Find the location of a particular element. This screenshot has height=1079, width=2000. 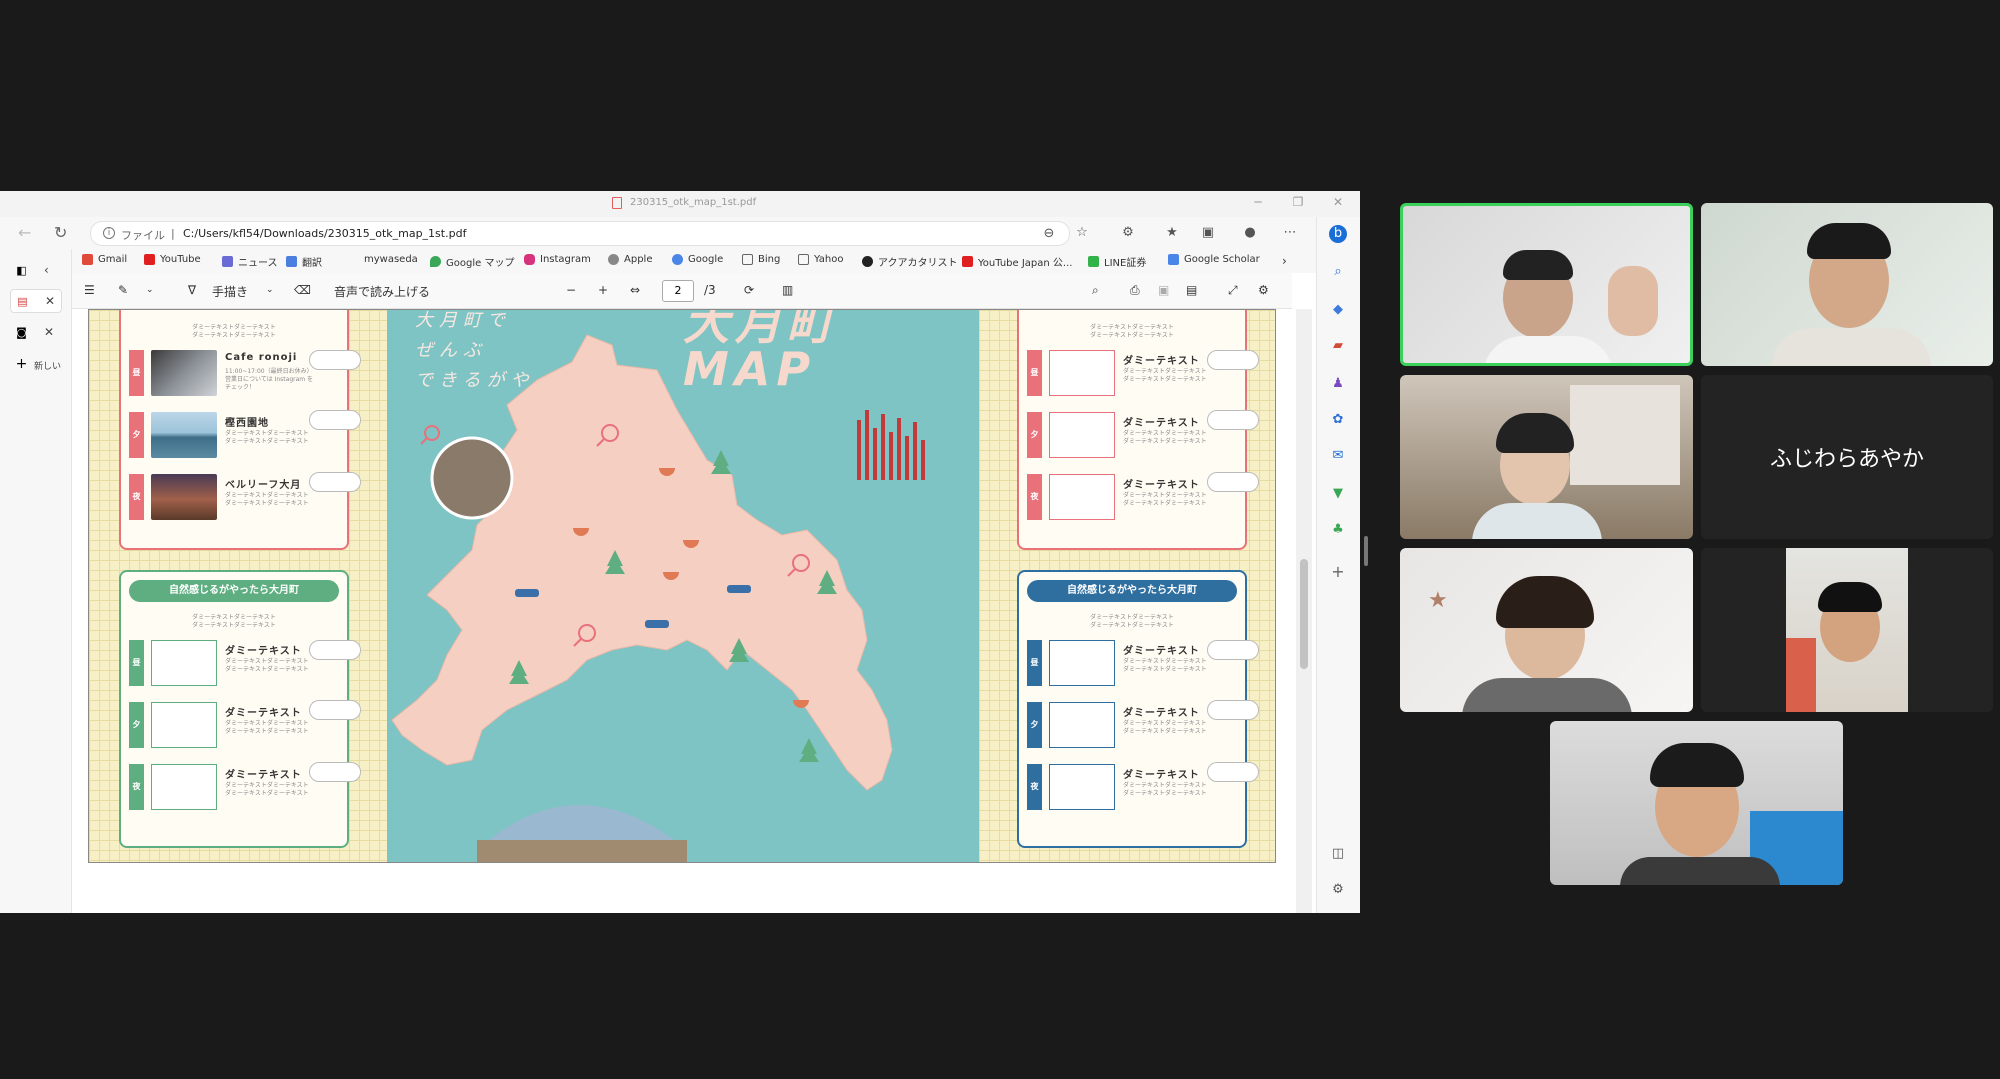

outlook-icon: ✉ is located at coordinates (1338, 456).